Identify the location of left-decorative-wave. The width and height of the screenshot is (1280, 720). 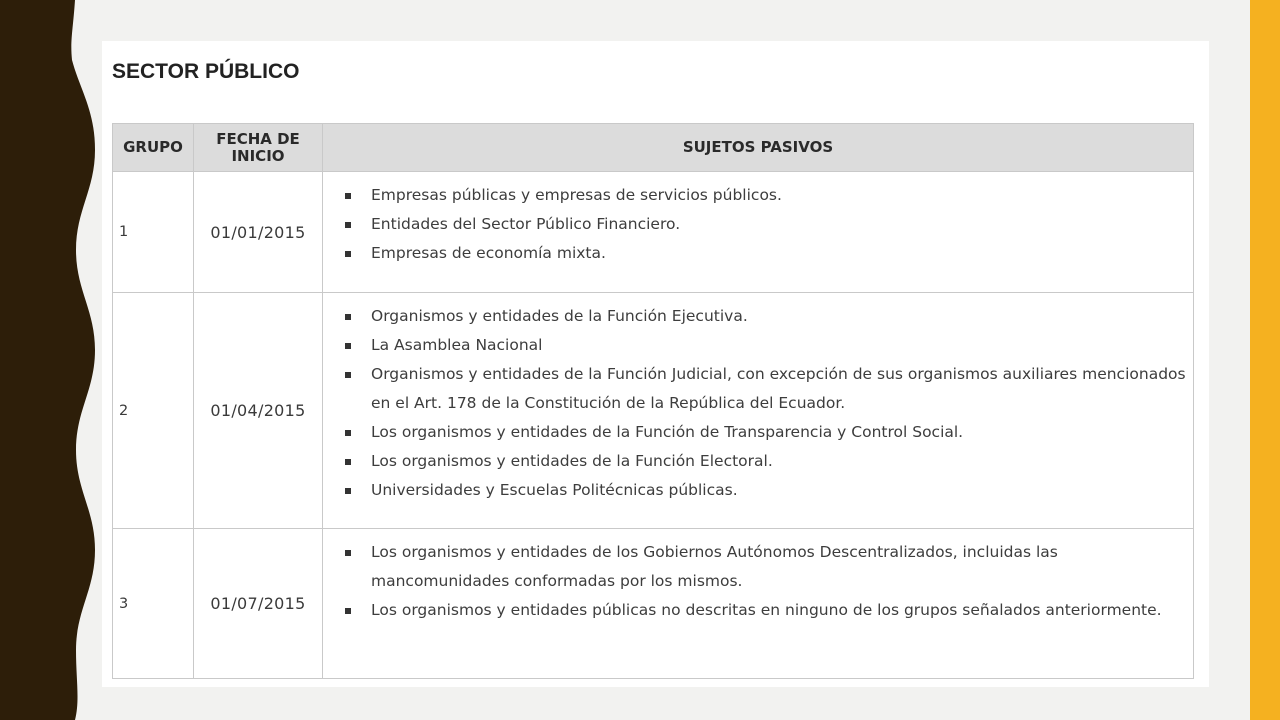
(47, 360).